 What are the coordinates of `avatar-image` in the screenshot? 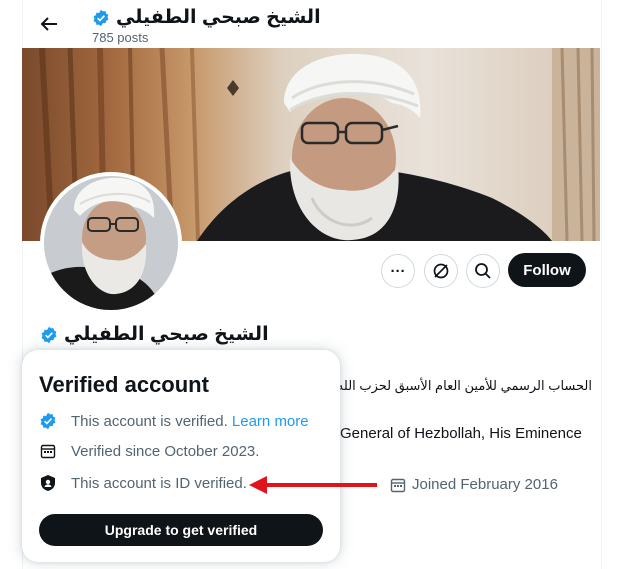 It's located at (111, 243).